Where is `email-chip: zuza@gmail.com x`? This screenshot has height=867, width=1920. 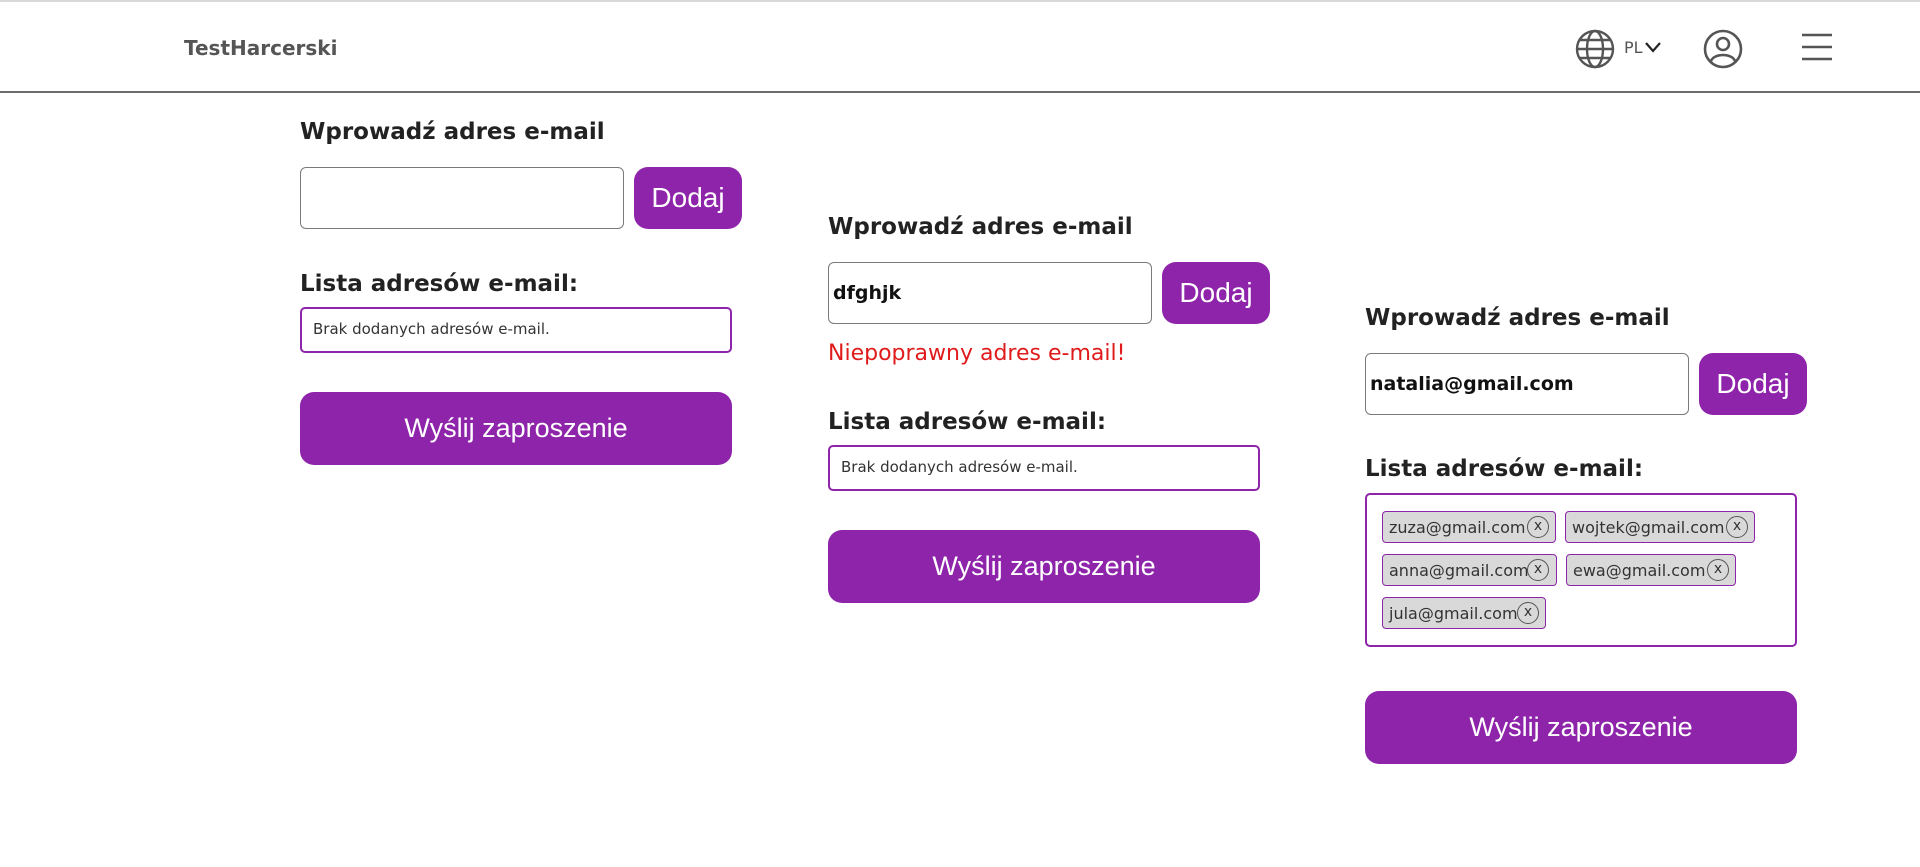 email-chip: zuza@gmail.com x is located at coordinates (1469, 527).